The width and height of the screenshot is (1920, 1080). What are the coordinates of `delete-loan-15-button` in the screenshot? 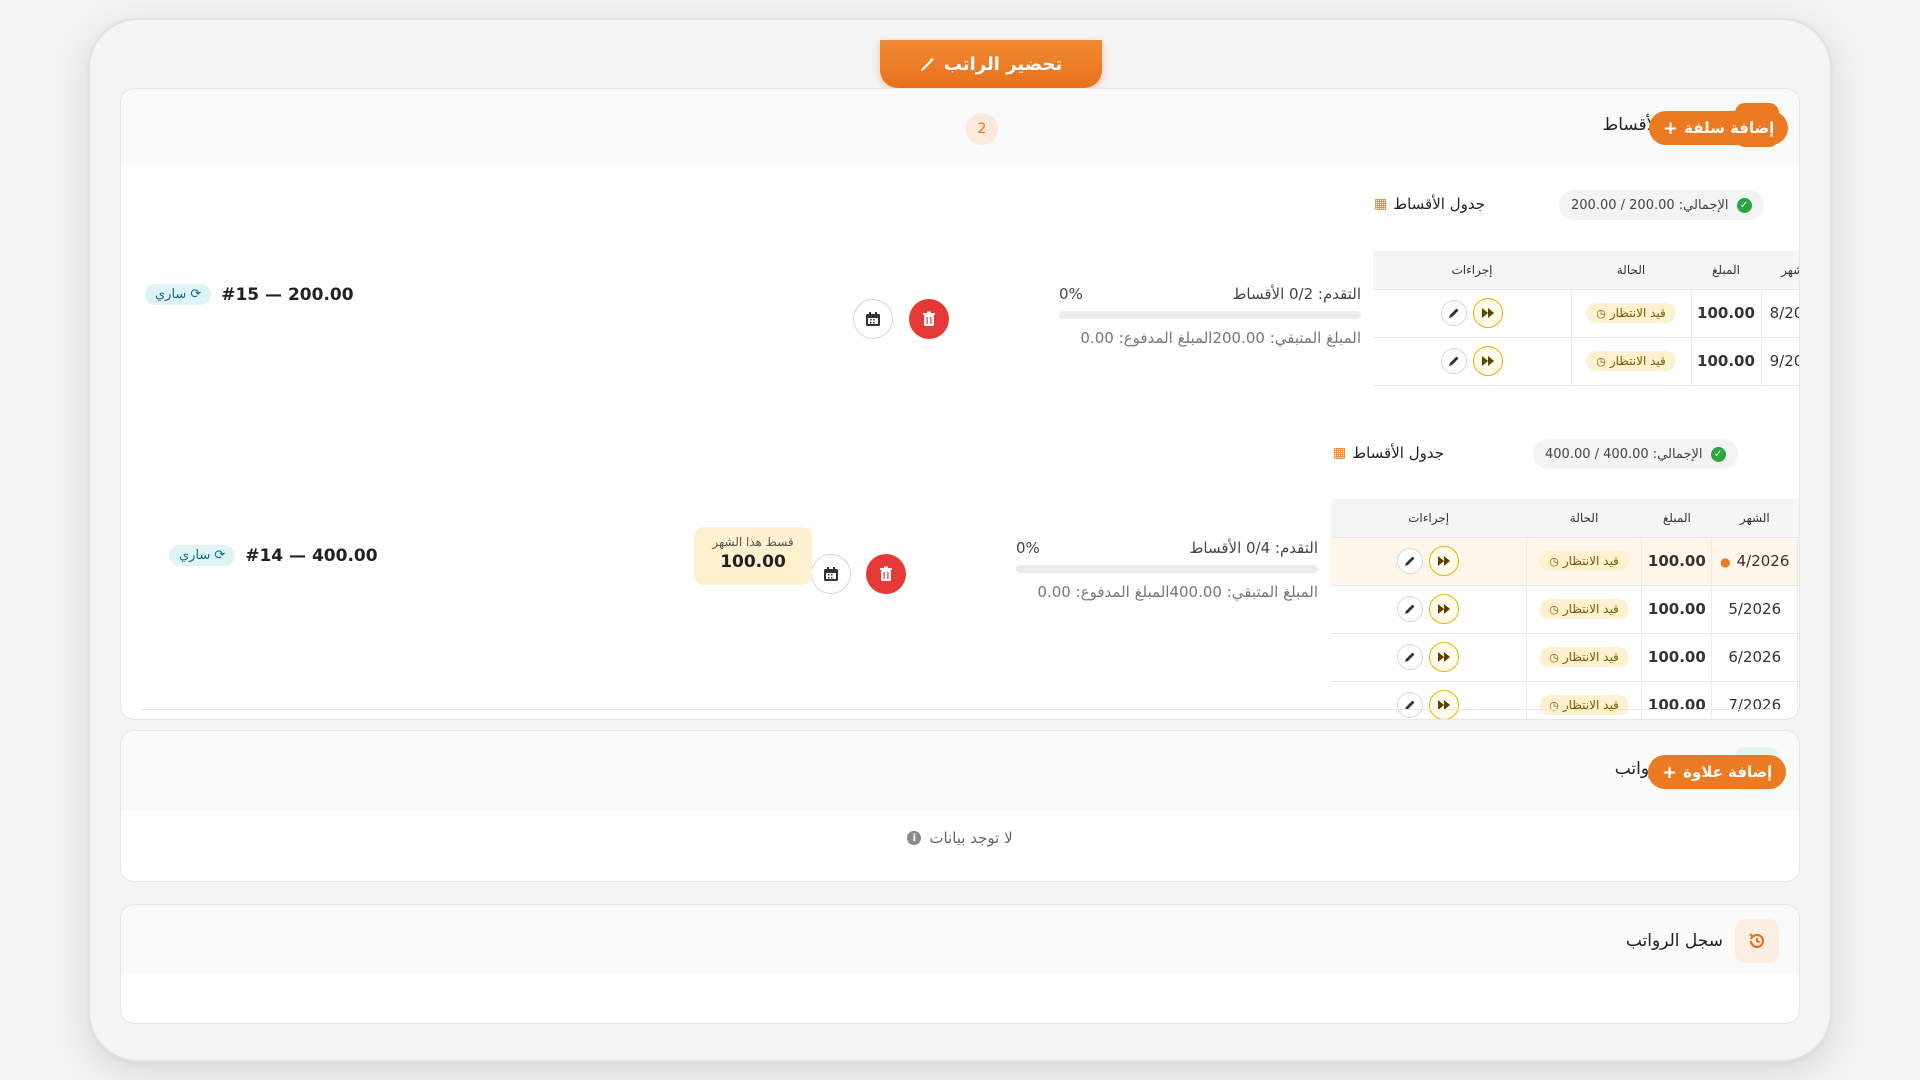 It's located at (929, 319).